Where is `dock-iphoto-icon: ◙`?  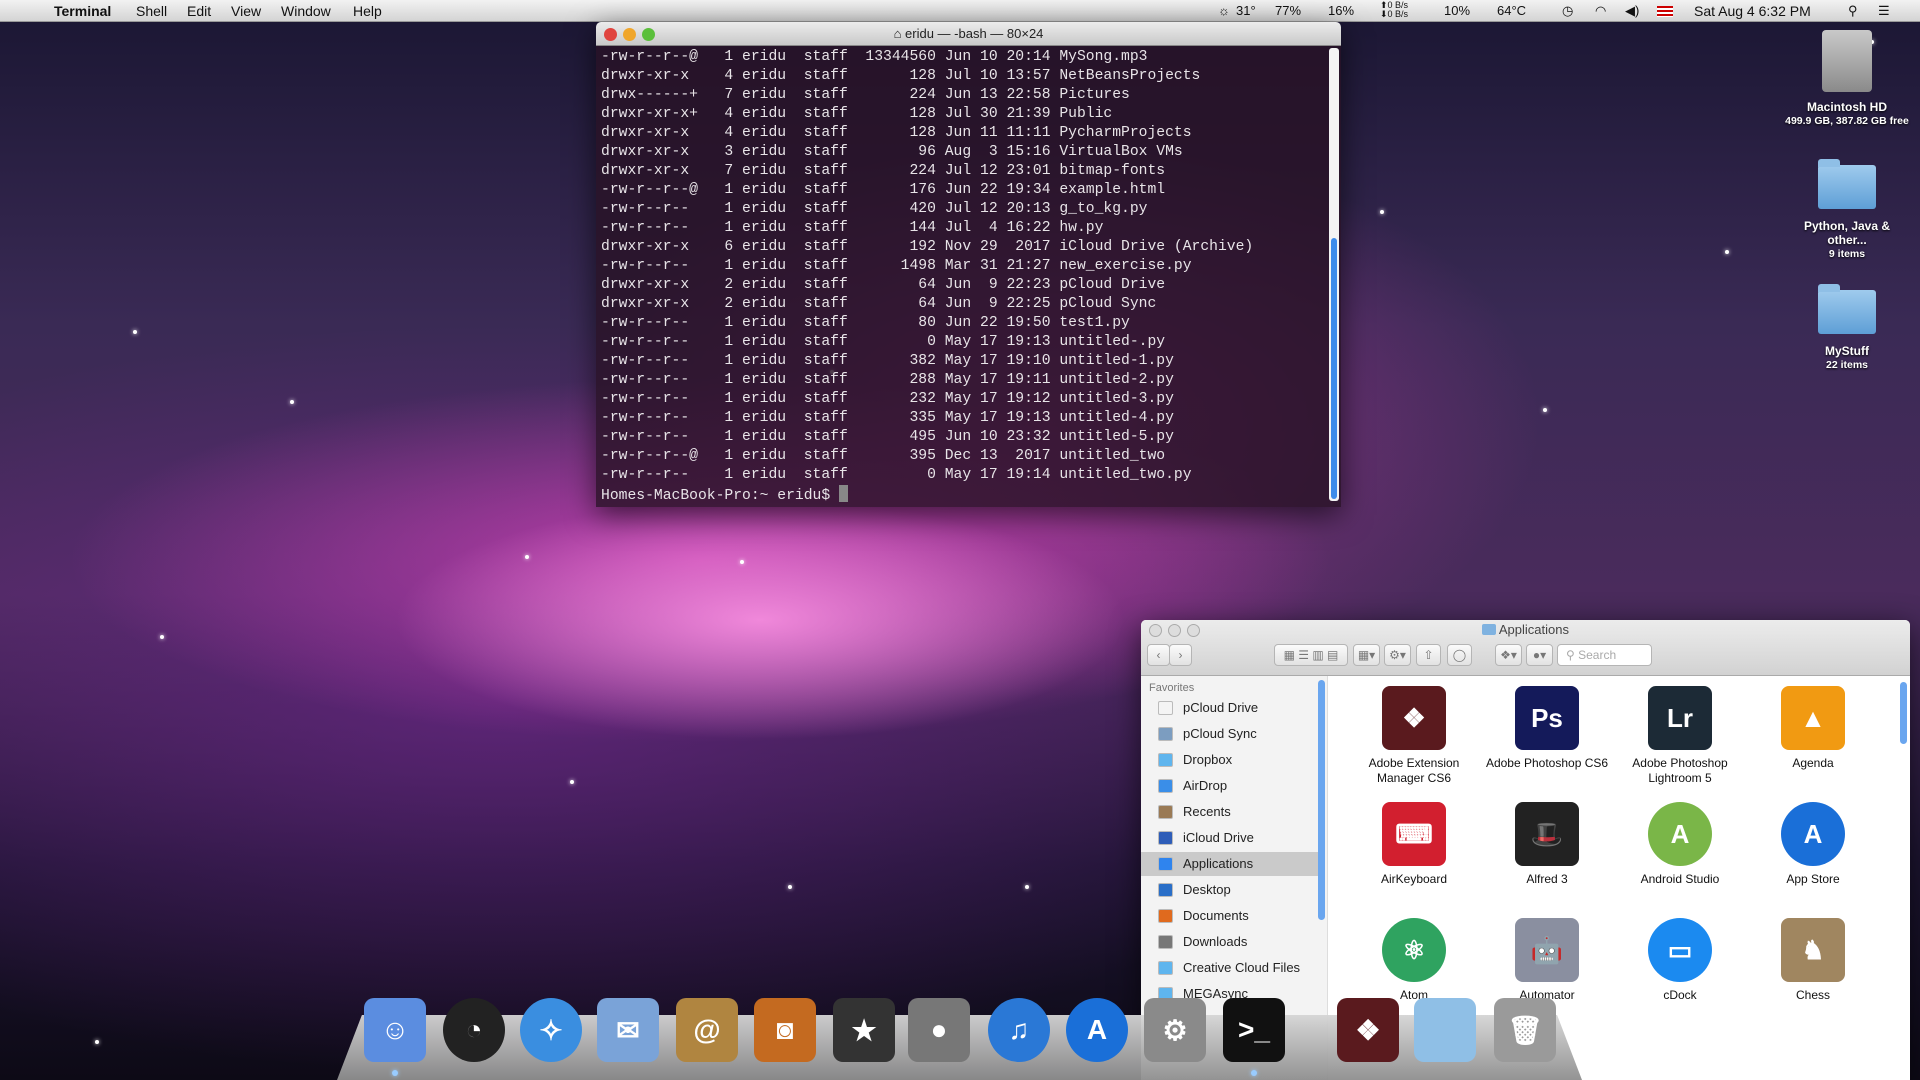
dock-iphoto-icon: ◙ is located at coordinates (785, 1030).